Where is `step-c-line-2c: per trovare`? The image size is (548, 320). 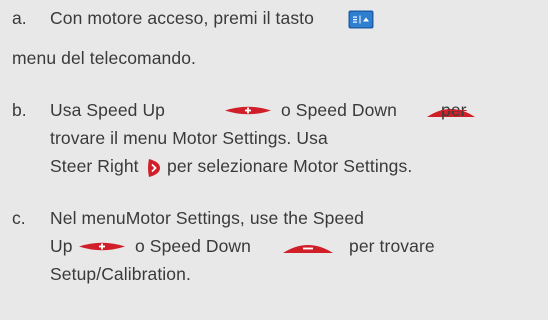 step-c-line-2c: per trovare is located at coordinates (392, 246).